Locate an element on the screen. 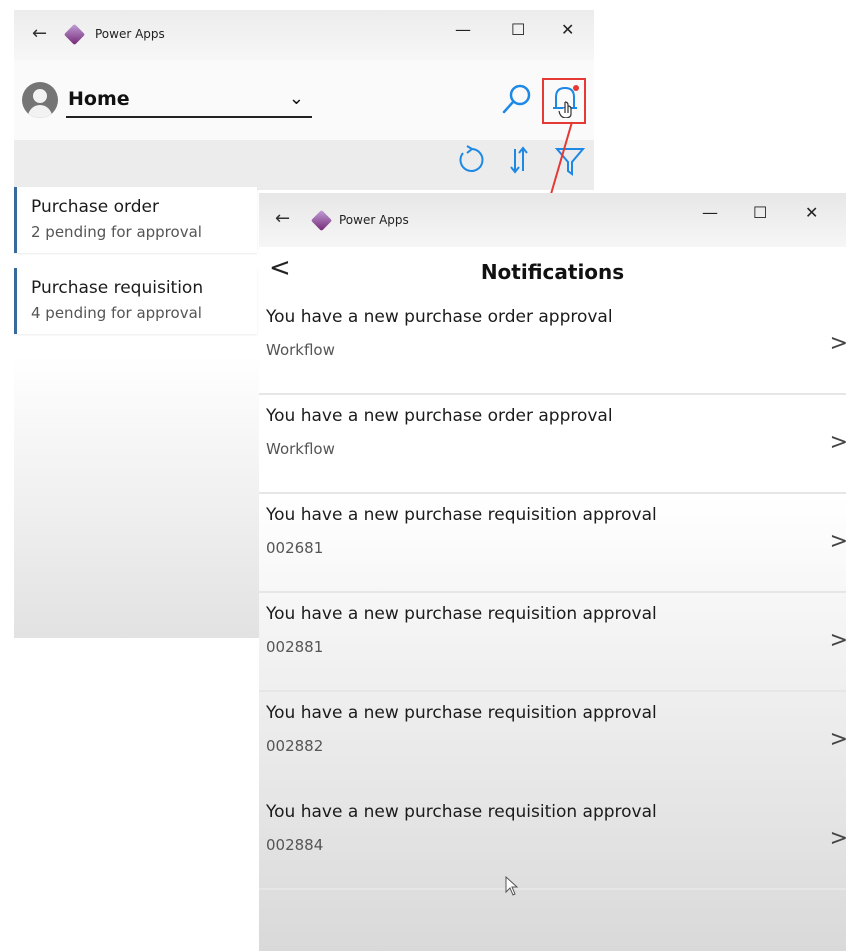 This screenshot has height=951, width=846. notifications-header: < Notifications is located at coordinates (552, 271).